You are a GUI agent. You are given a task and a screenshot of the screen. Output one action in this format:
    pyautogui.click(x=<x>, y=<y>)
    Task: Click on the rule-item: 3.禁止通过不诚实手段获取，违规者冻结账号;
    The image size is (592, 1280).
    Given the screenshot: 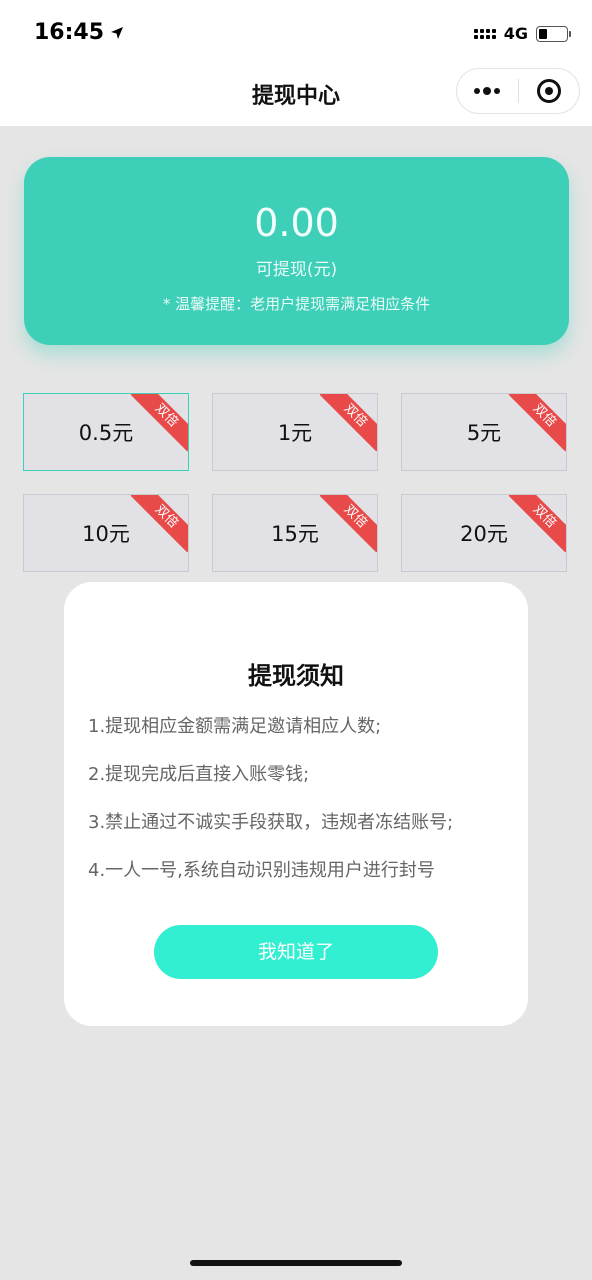 What is the action you would take?
    pyautogui.click(x=271, y=822)
    